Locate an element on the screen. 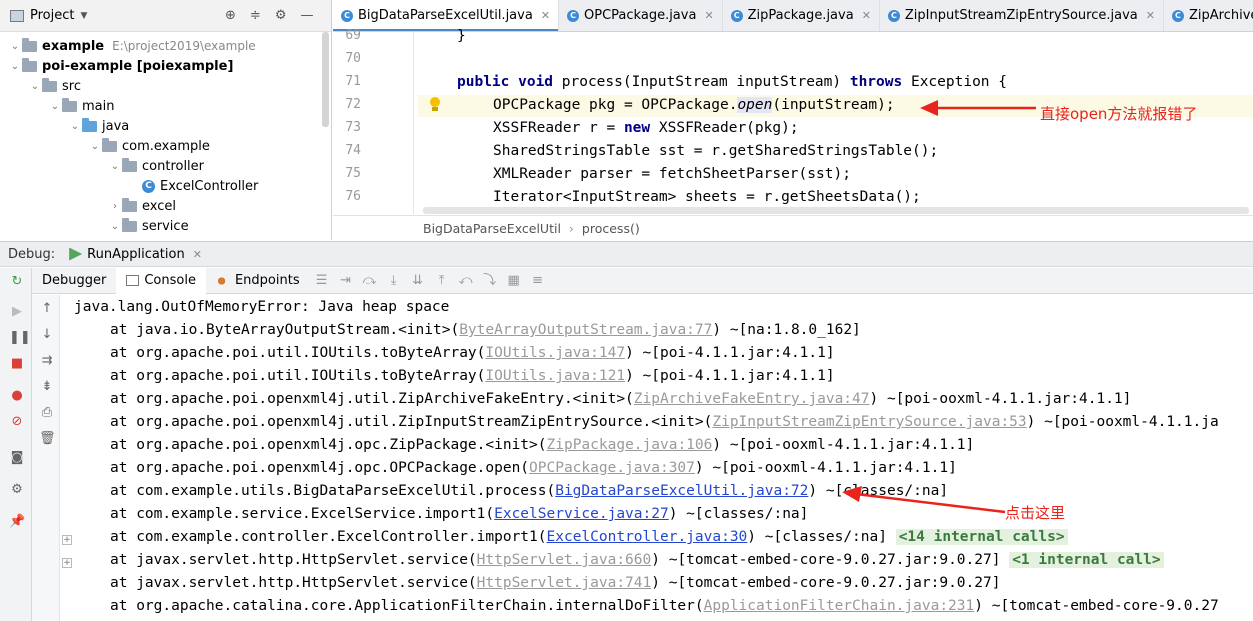 This screenshot has width=1253, height=621. internal-calls-badge: <1 internal call> is located at coordinates (1086, 560).